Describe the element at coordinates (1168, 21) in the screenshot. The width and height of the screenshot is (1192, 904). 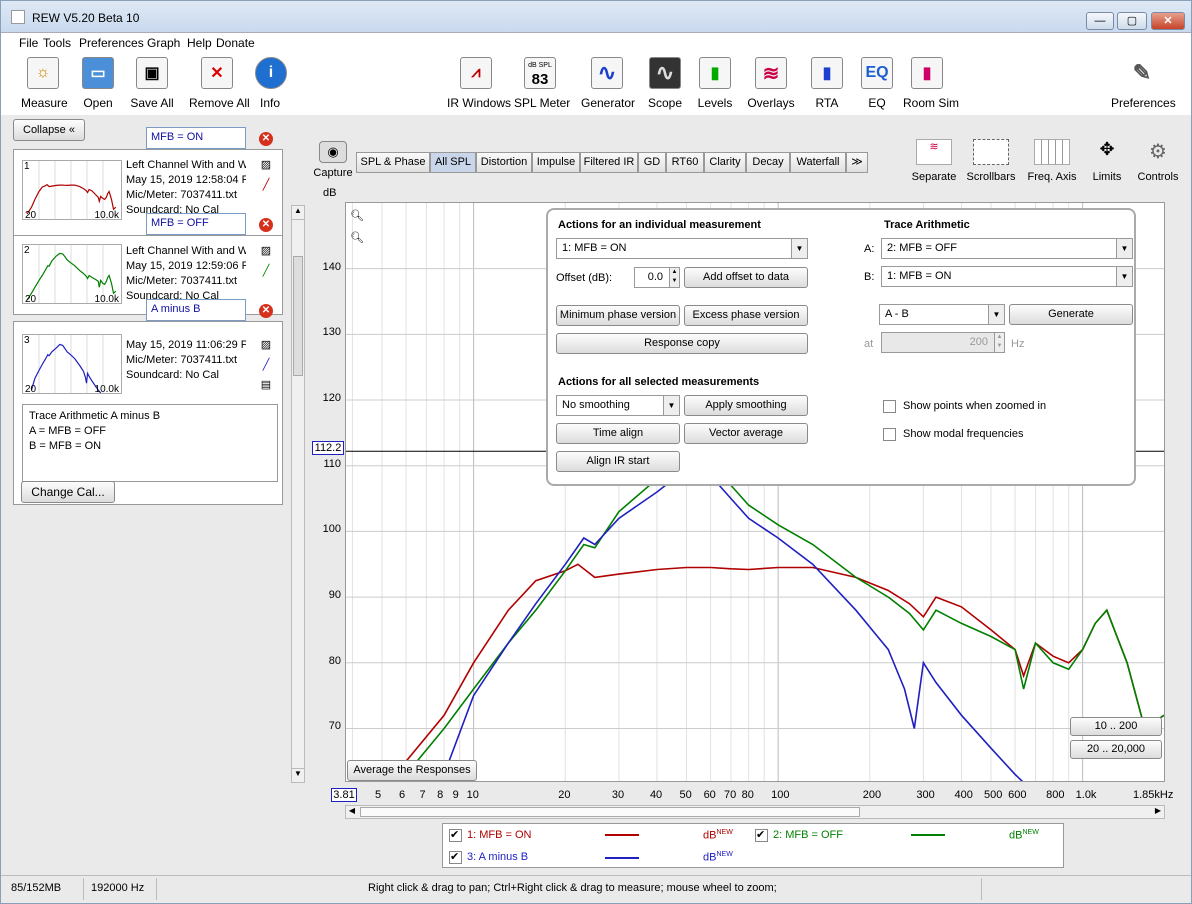
I see `close-button: ✕` at that location.